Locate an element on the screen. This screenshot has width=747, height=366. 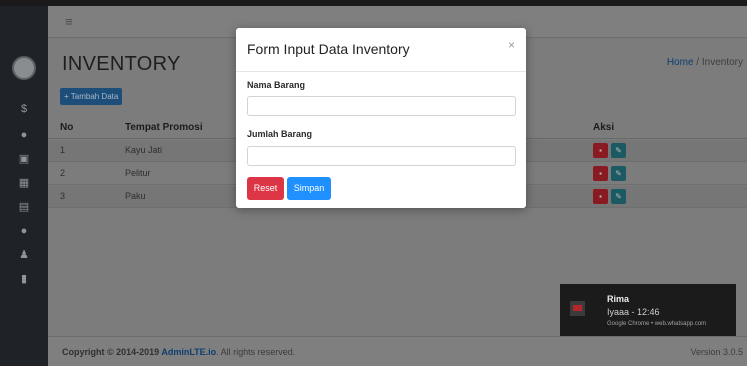
version-text: Version 3.0.5 is located at coordinates (716, 352).